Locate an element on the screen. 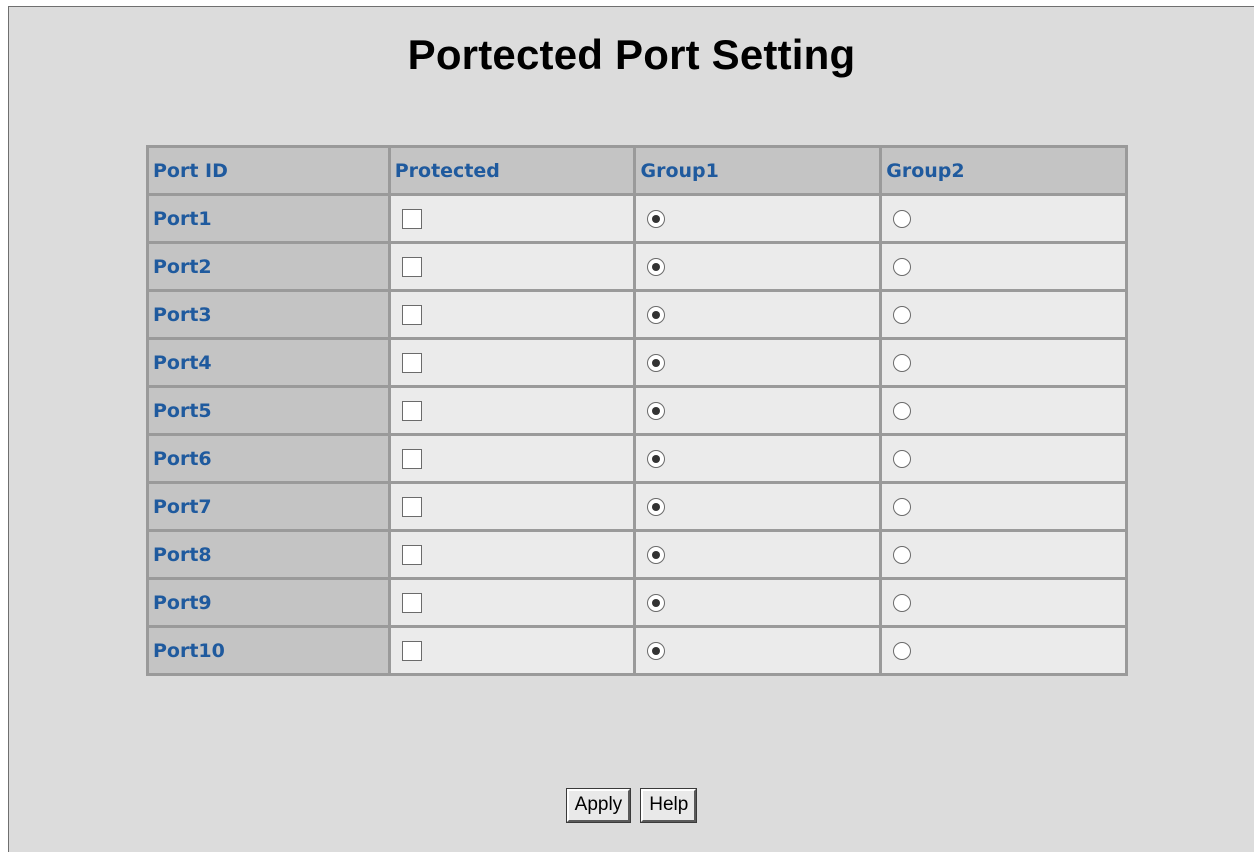  port-id-cell: Port6 is located at coordinates (268, 458).